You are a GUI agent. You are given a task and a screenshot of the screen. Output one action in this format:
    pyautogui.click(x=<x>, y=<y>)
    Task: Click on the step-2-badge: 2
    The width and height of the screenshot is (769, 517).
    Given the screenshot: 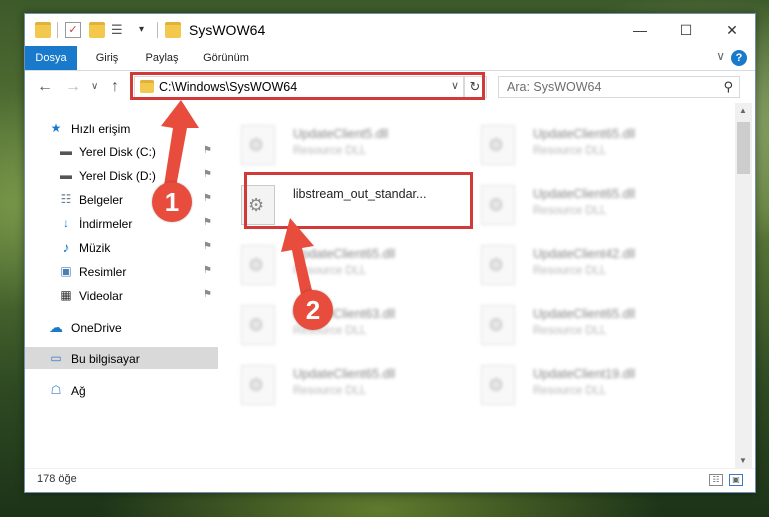 What is the action you would take?
    pyautogui.click(x=313, y=310)
    